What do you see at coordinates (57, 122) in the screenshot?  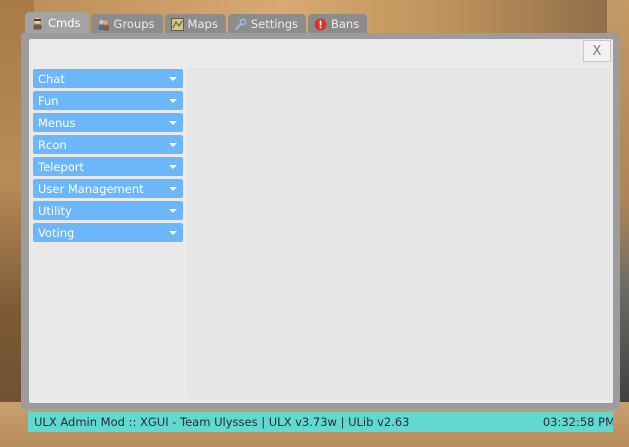 I see `category-label: Menus` at bounding box center [57, 122].